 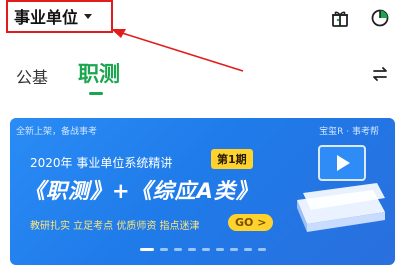 I want to click on banner-main-title: 《职测》+《综应A类》, so click(x=141, y=191).